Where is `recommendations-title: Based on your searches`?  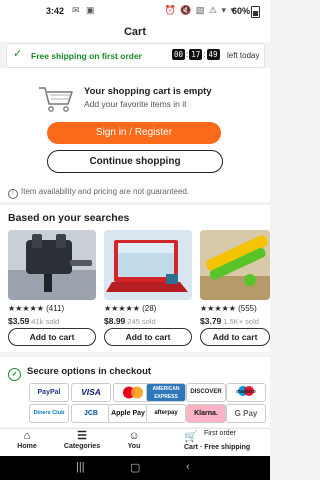
recommendations-title: Based on your searches is located at coordinates (69, 218).